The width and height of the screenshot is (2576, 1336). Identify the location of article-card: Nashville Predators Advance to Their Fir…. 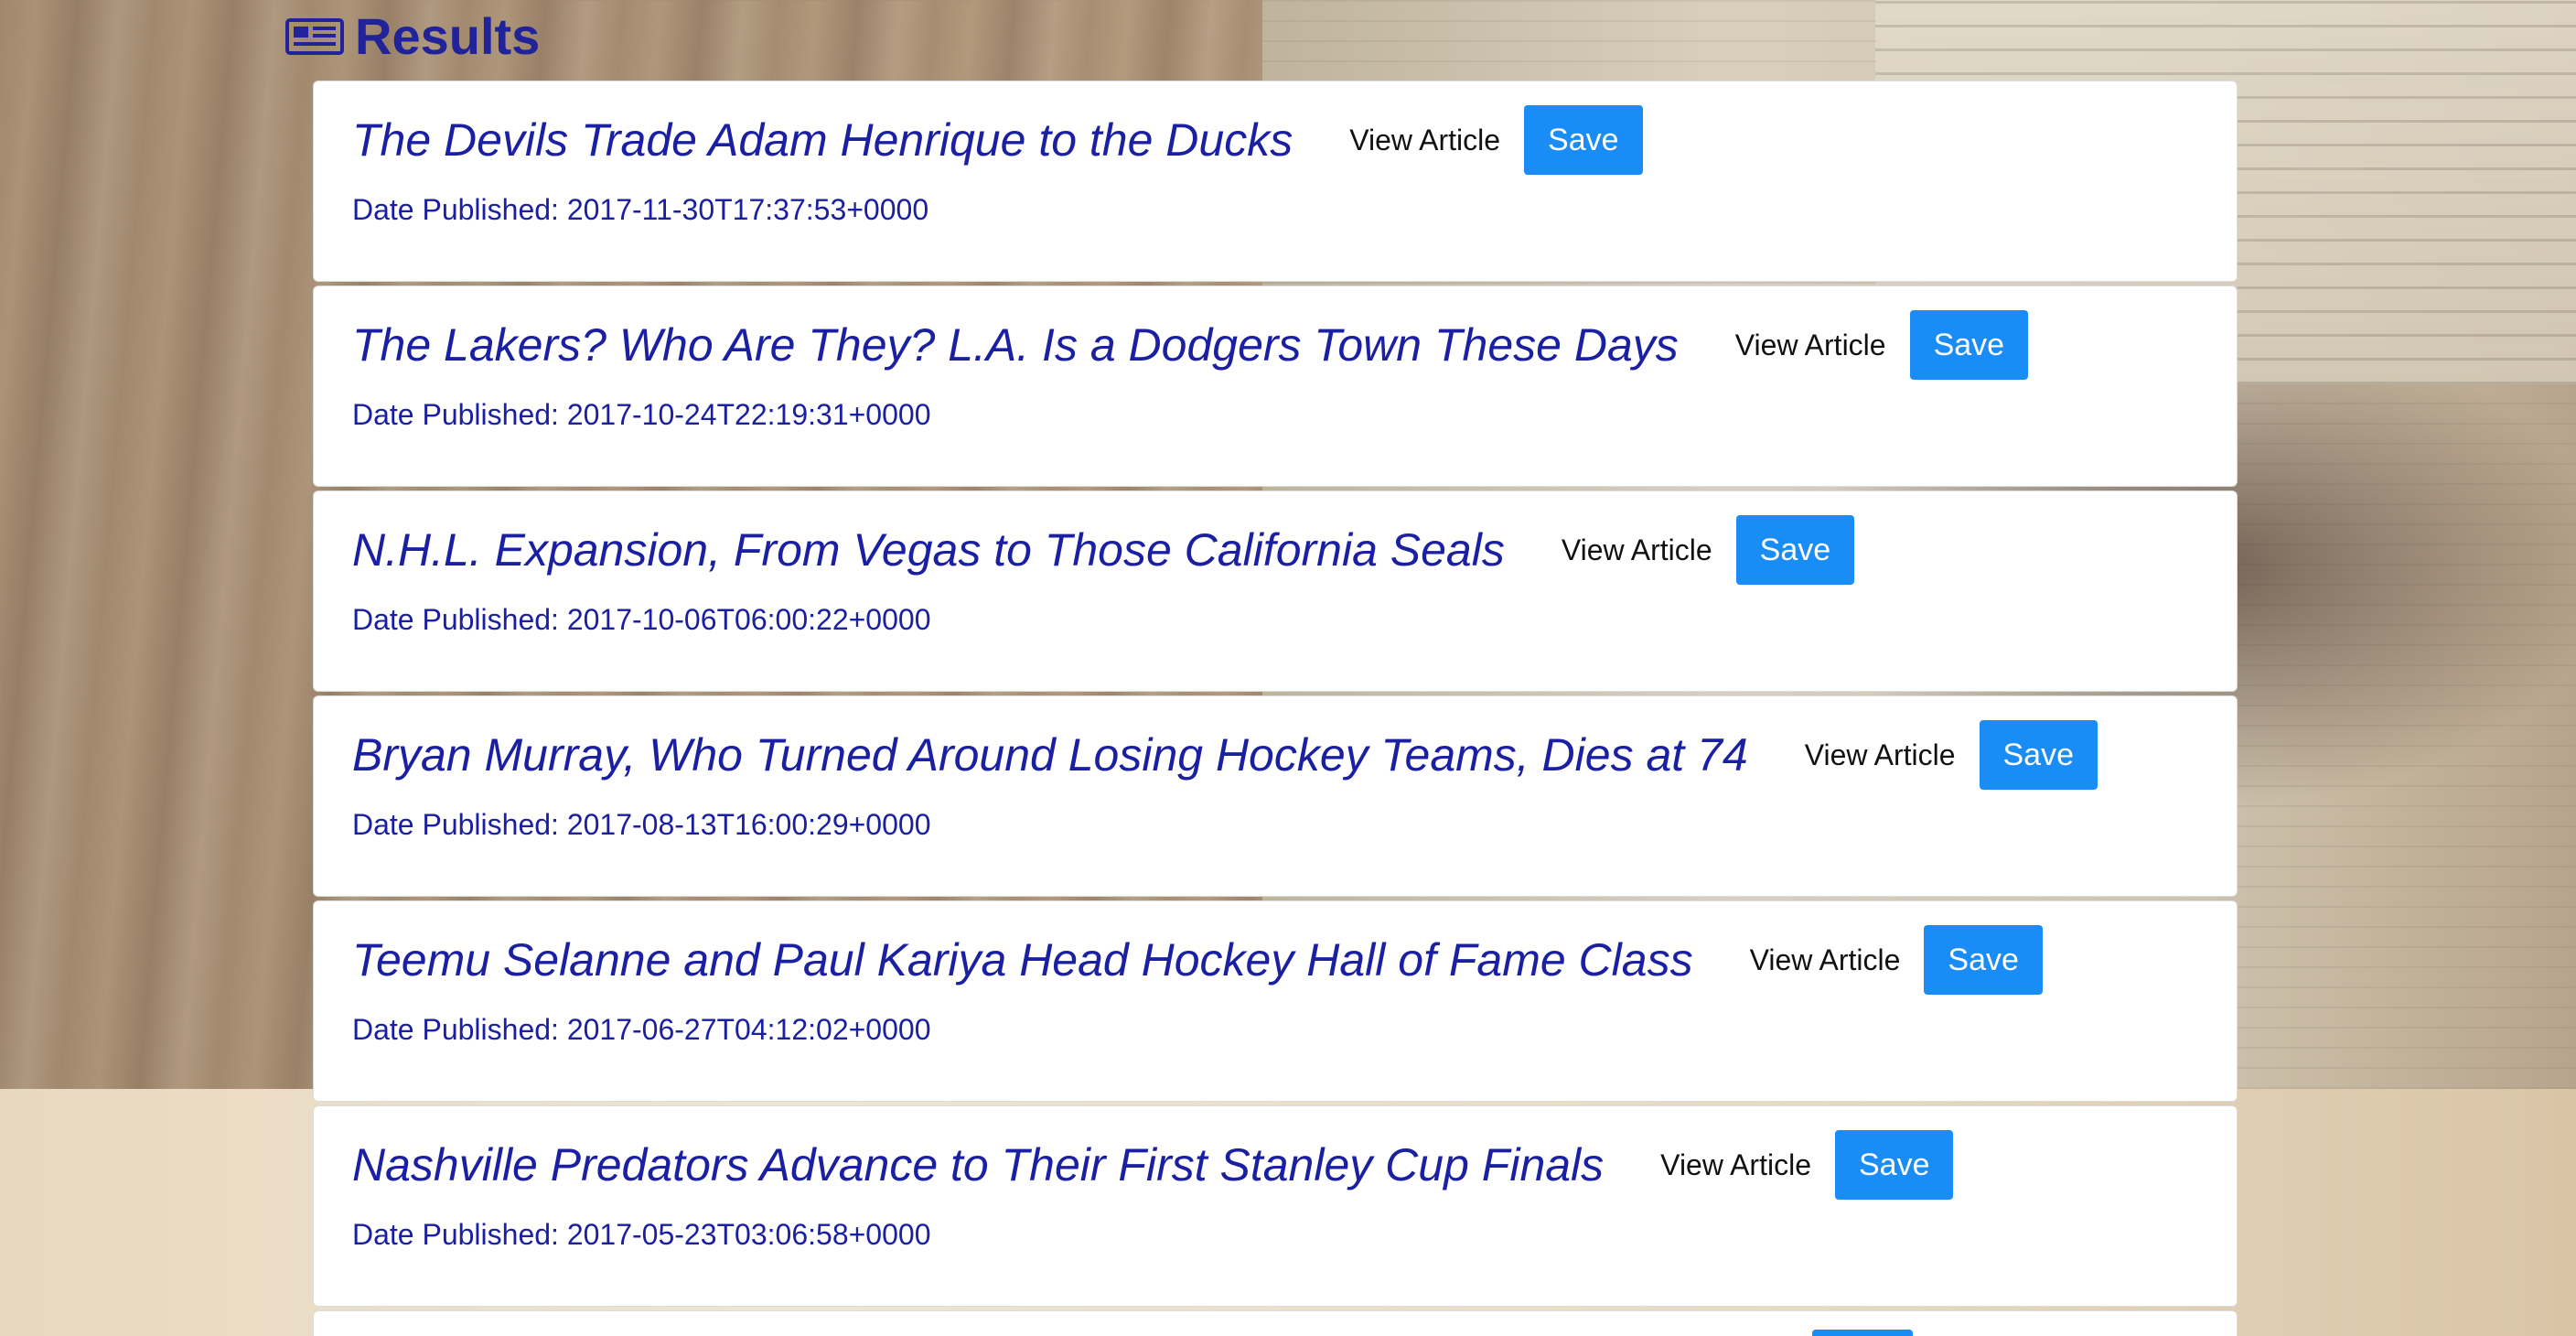
(1275, 1206).